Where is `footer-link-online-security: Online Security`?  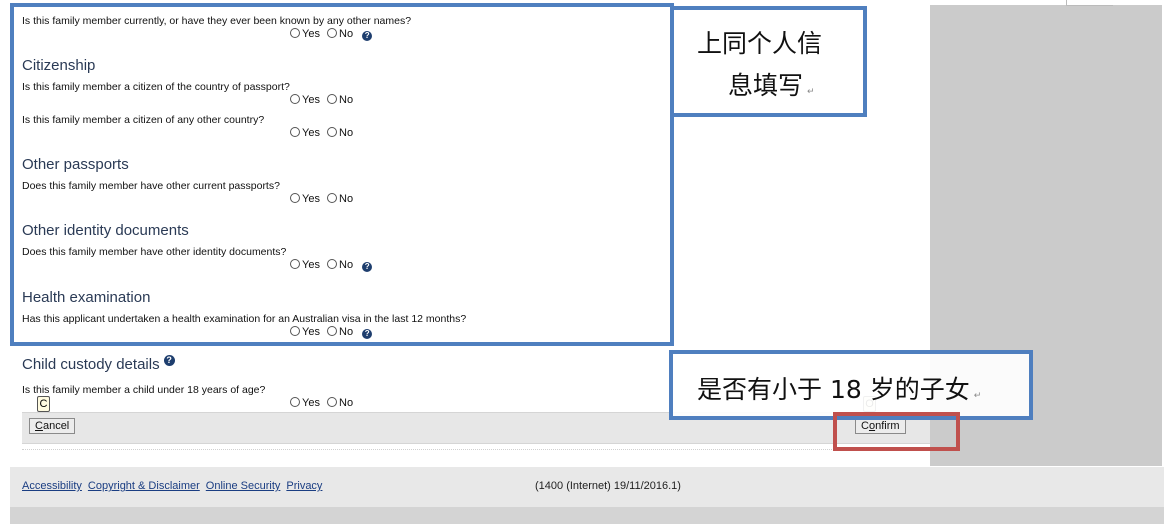 footer-link-online-security: Online Security is located at coordinates (243, 486).